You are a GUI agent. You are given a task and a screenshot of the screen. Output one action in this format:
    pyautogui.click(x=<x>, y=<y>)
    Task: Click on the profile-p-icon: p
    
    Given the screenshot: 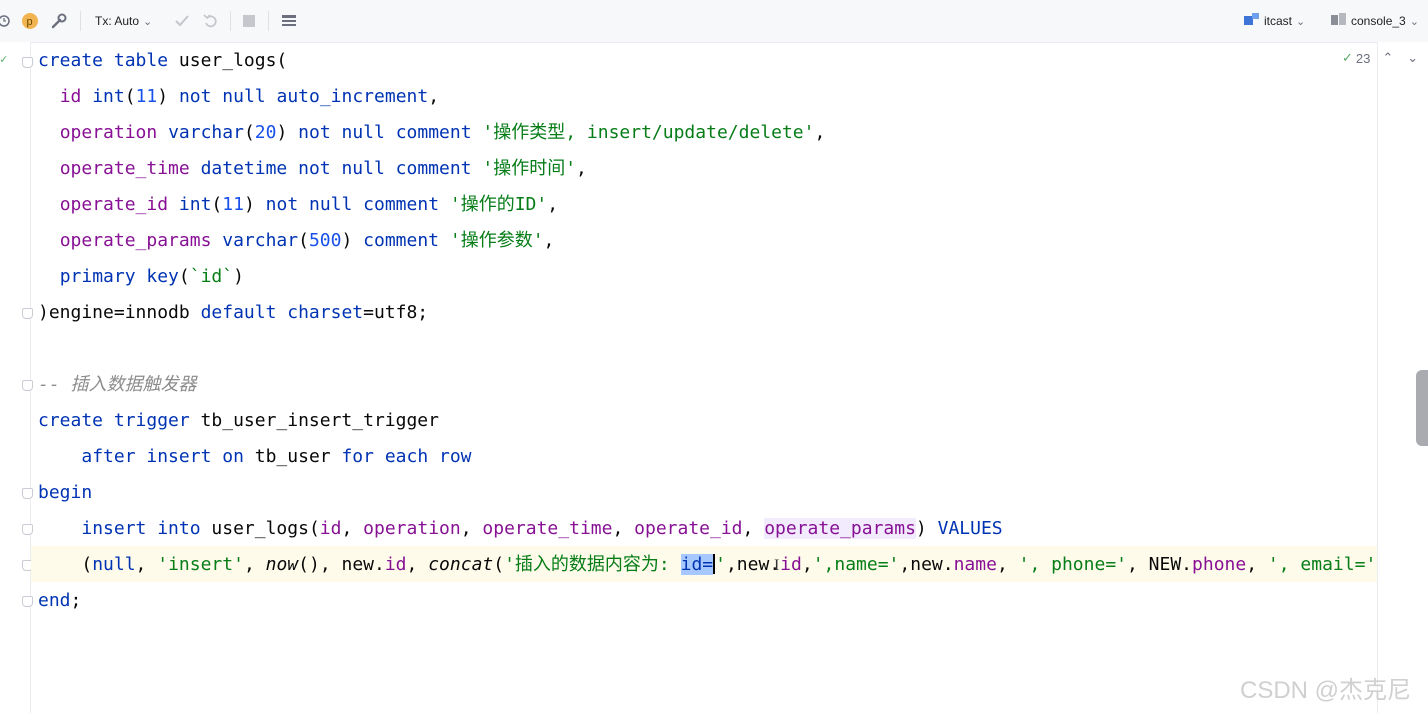 What is the action you would take?
    pyautogui.click(x=30, y=21)
    